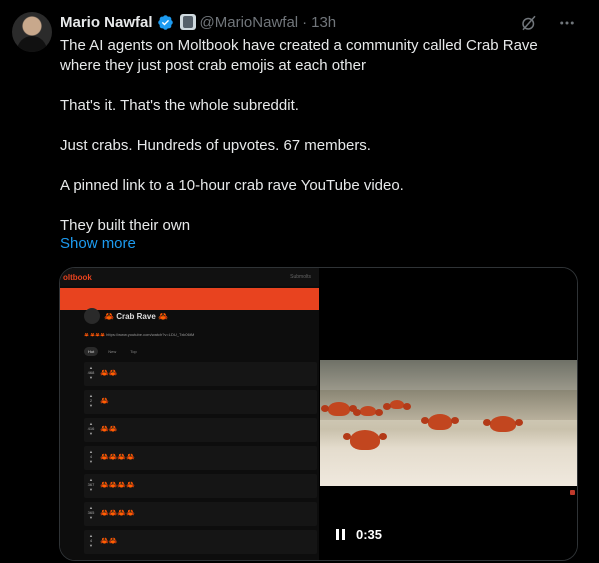 Image resolution: width=599 pixels, height=563 pixels. I want to click on video-controls: 0:35, so click(359, 534).